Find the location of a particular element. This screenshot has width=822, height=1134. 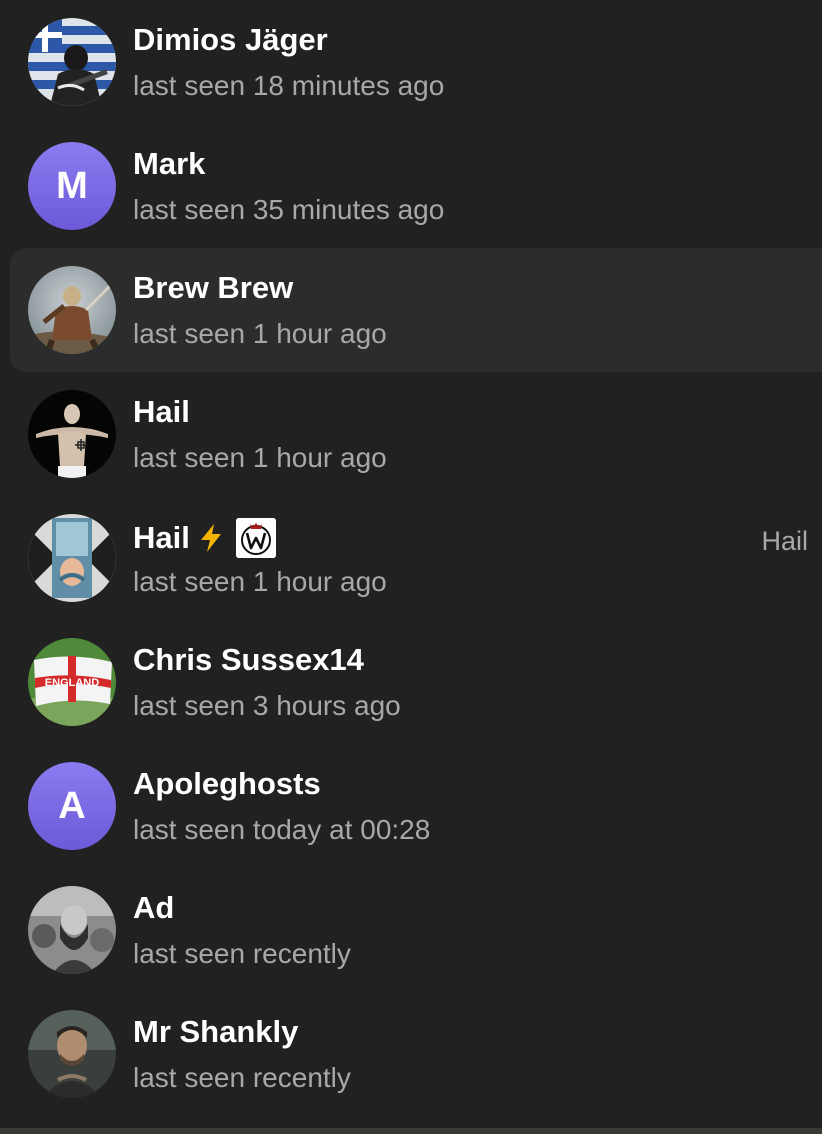

contact-row-mark: M Mark last seen 35 minutes ago is located at coordinates (416, 186).